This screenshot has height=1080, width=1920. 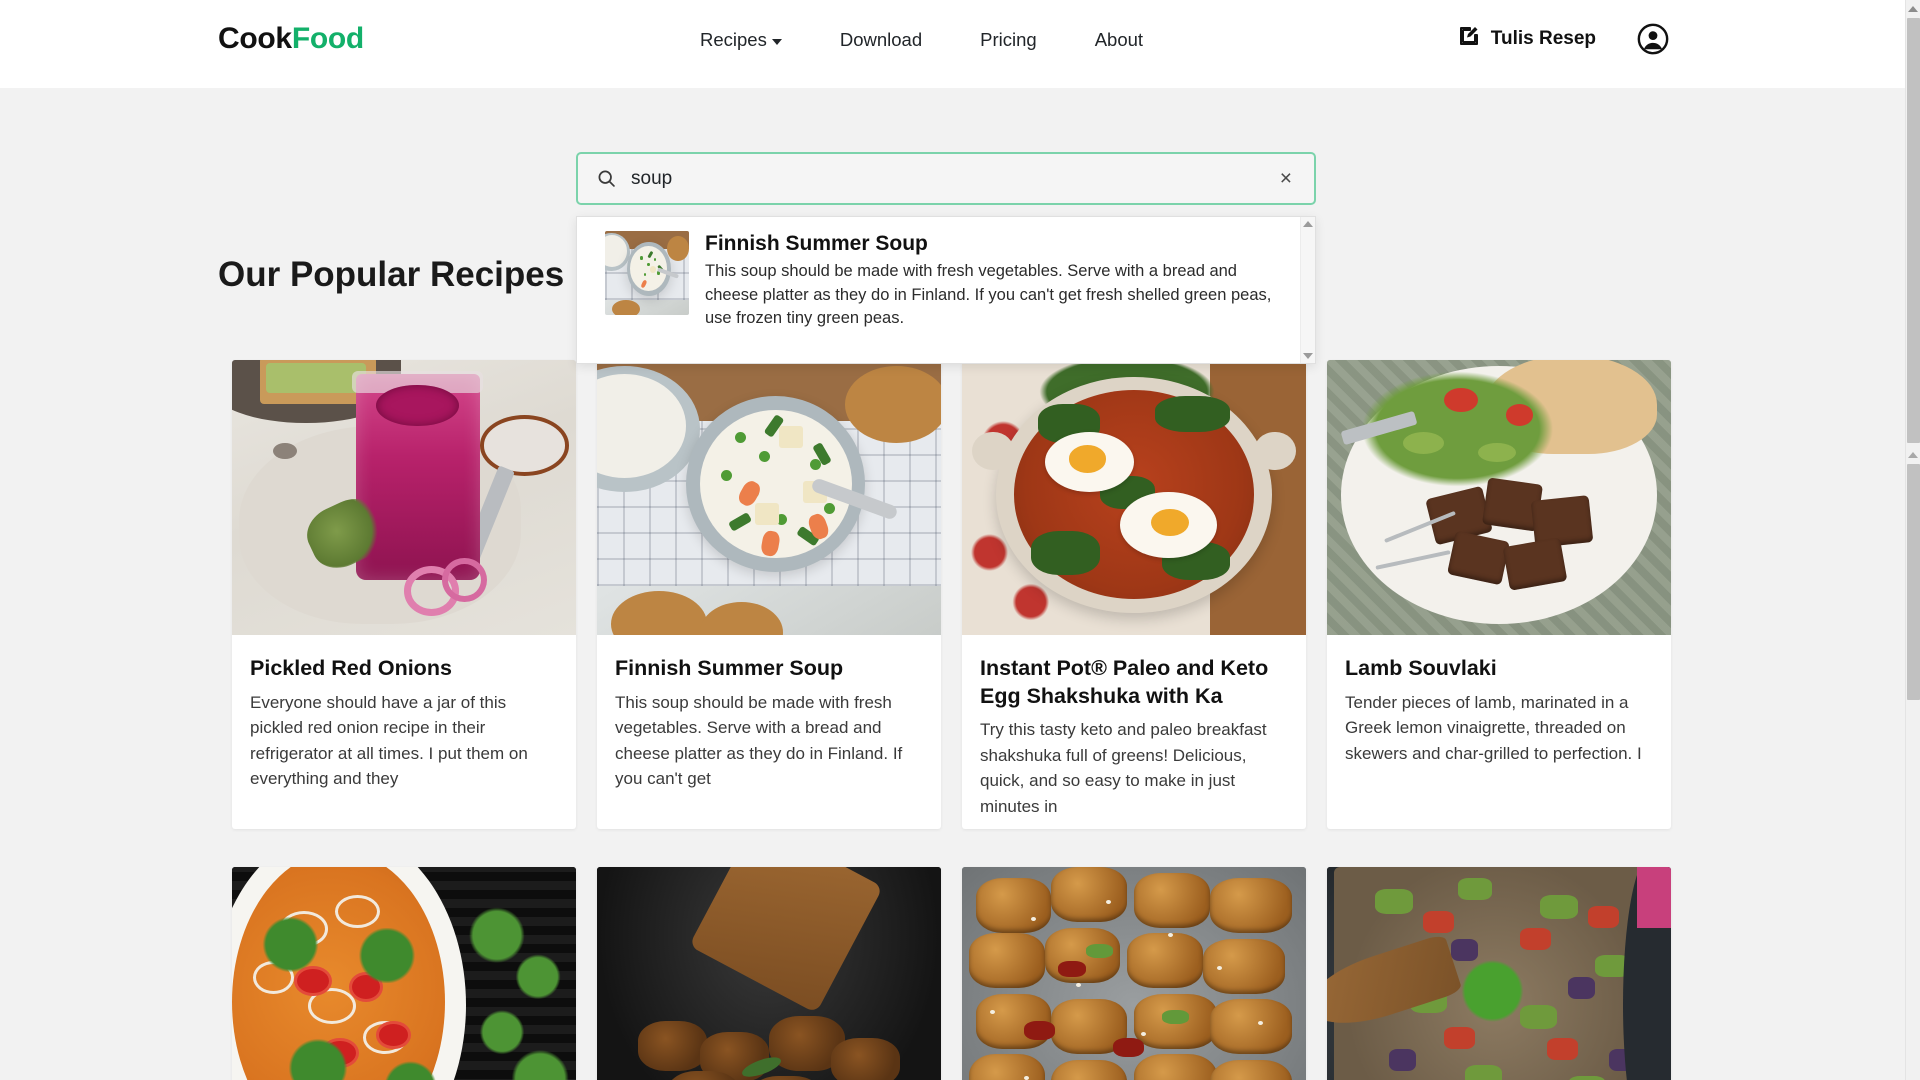 I want to click on search-input, so click(x=953, y=178).